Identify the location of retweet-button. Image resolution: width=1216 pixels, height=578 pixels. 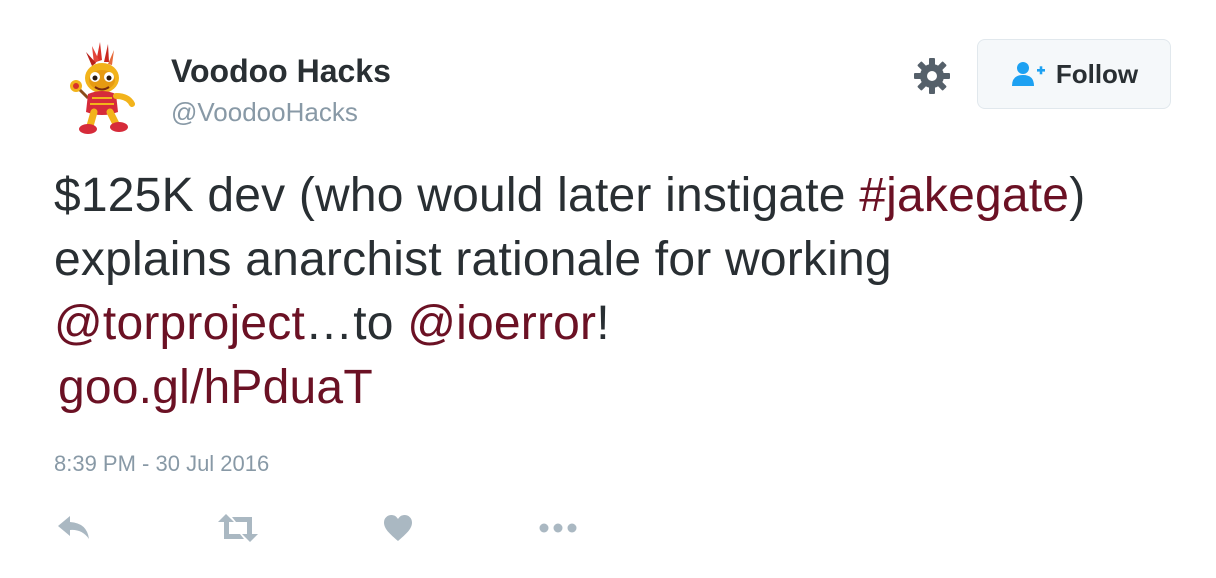
(238, 528).